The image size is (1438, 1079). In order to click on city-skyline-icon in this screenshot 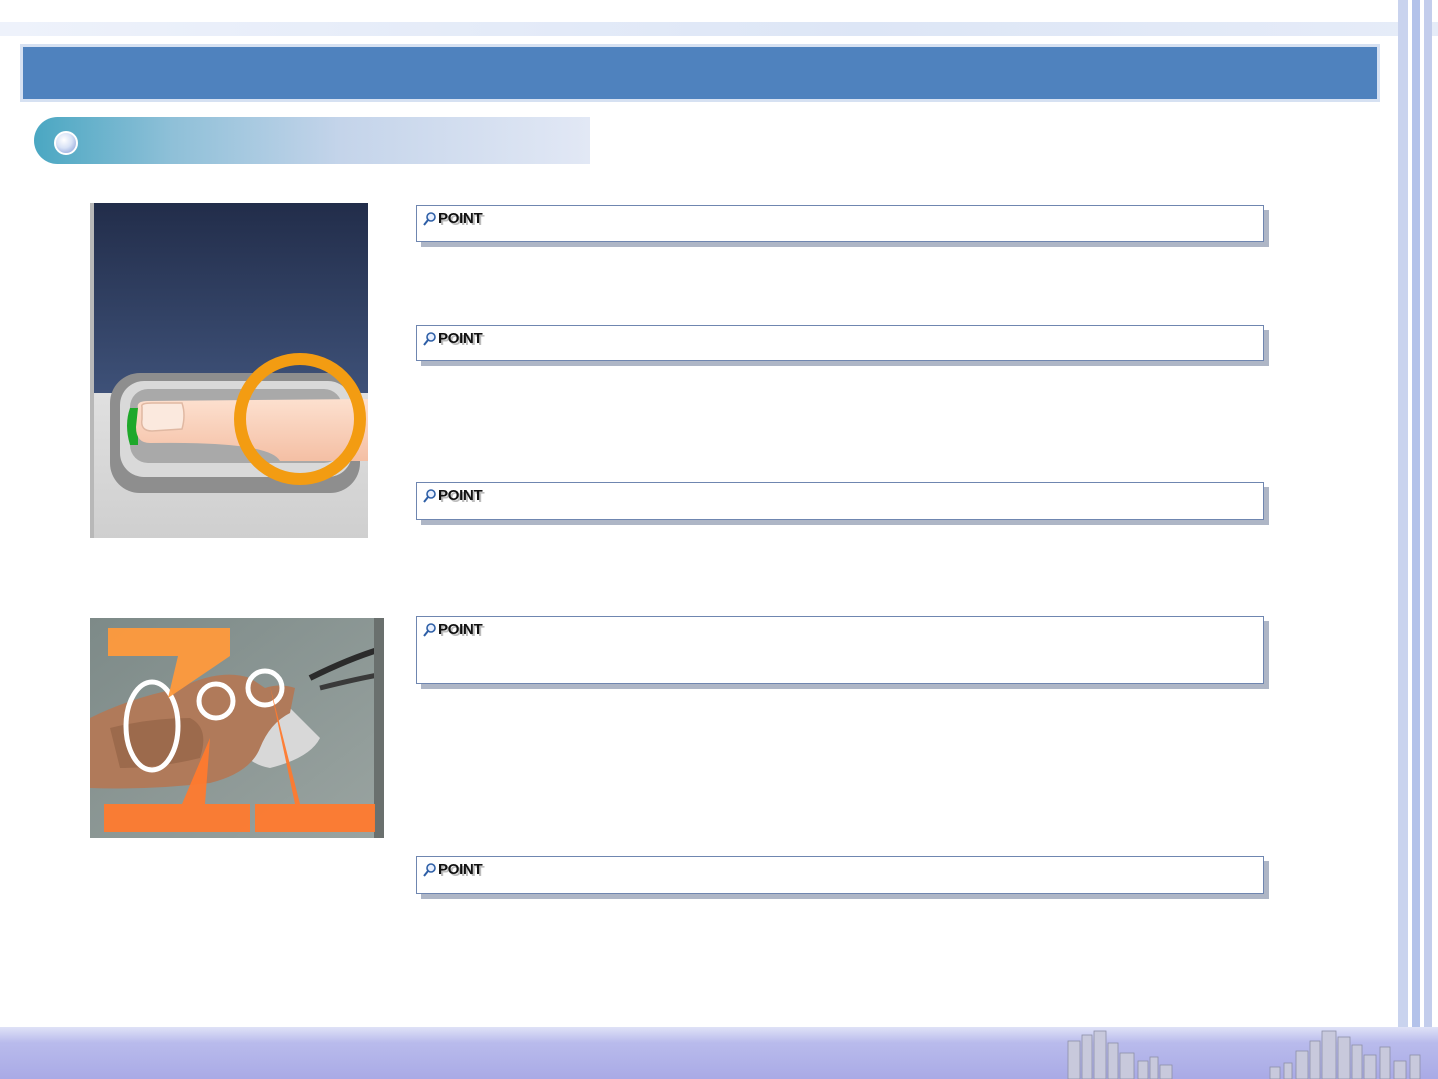, I will do `click(1244, 1054)`.